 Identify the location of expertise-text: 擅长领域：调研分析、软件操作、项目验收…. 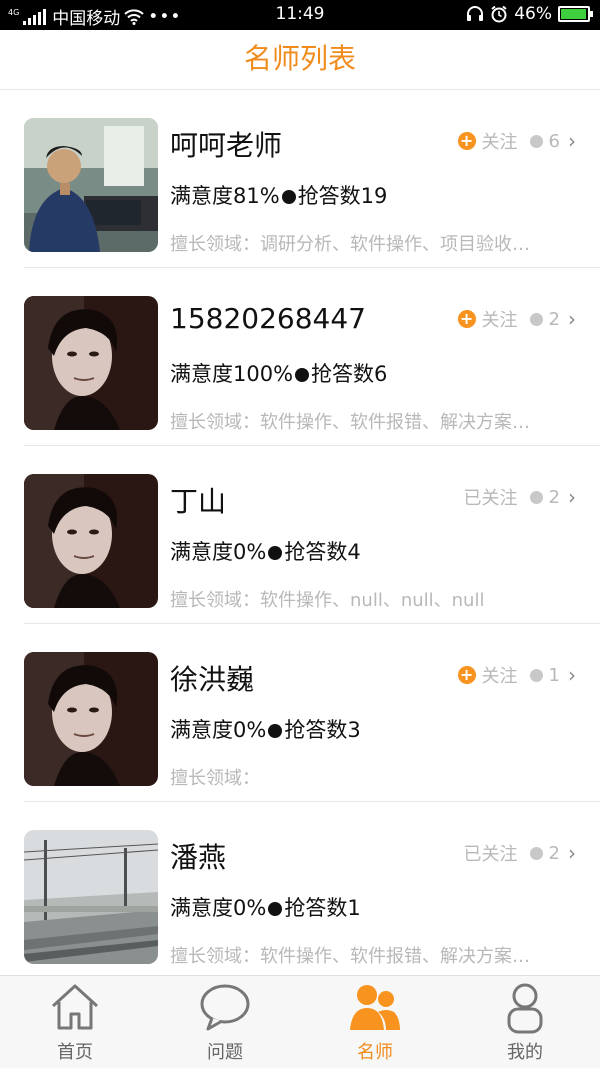
(350, 244).